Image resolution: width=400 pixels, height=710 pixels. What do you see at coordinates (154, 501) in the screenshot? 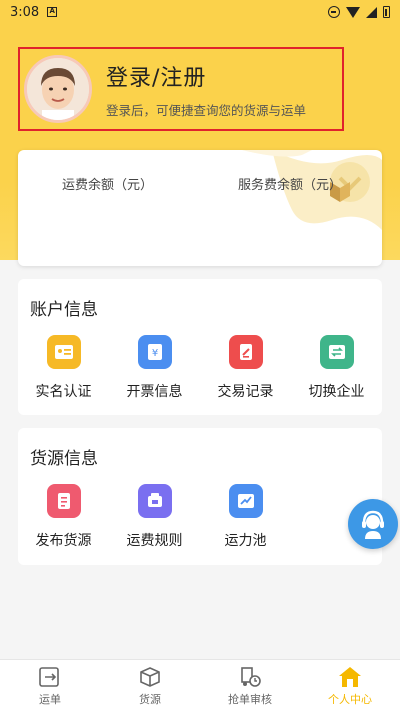
I see `rules-icon` at bounding box center [154, 501].